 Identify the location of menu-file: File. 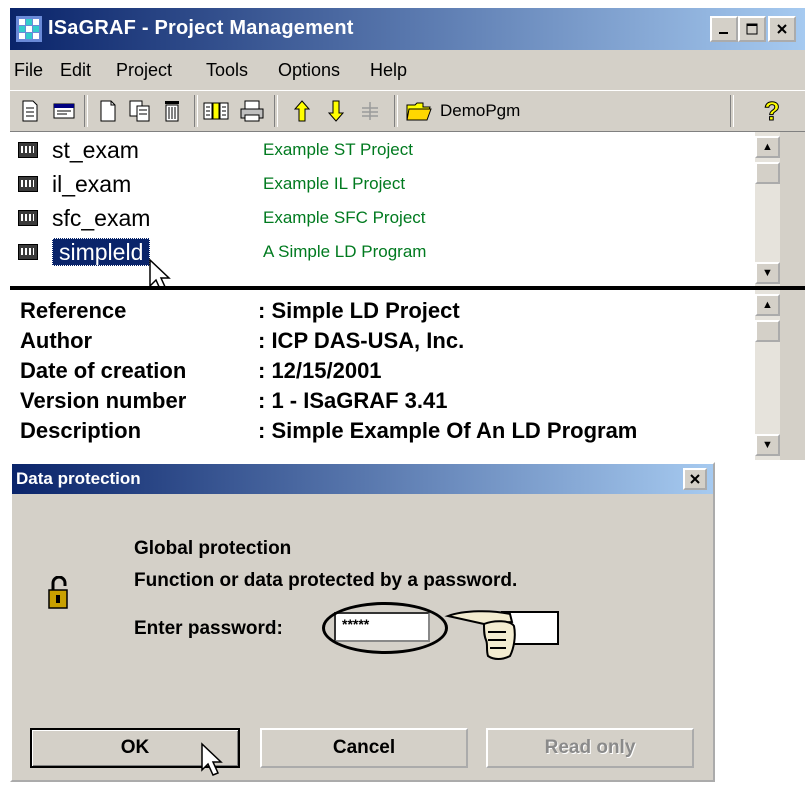
(28, 70).